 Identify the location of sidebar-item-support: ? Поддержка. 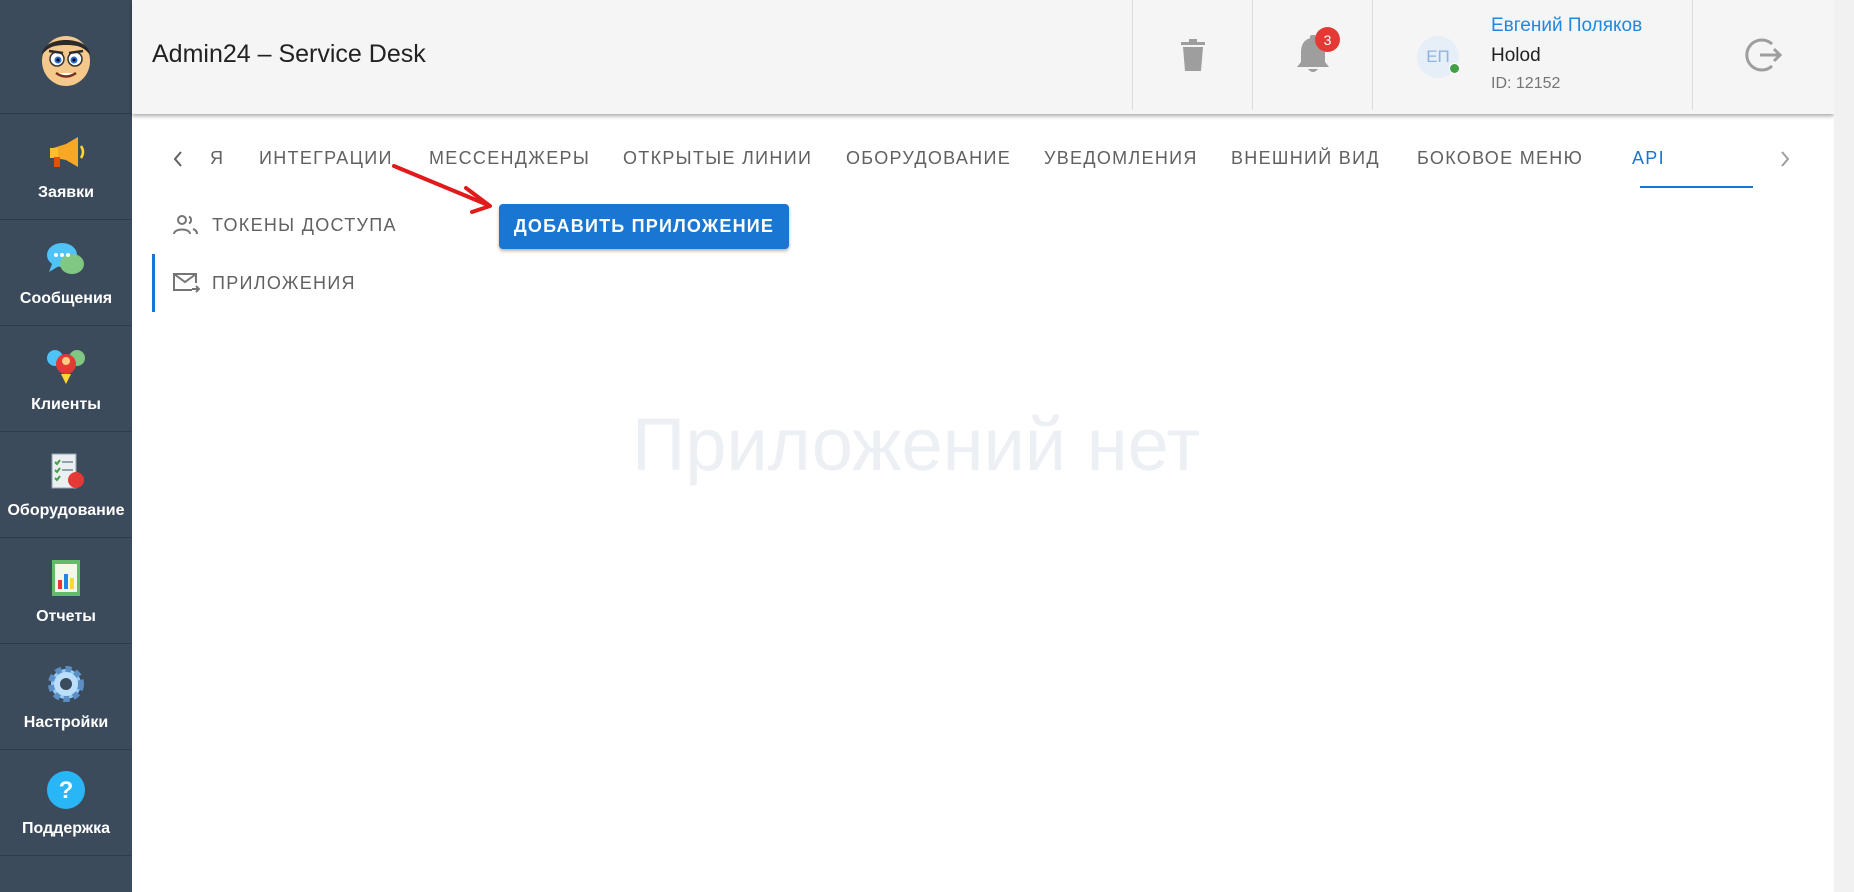
(66, 803).